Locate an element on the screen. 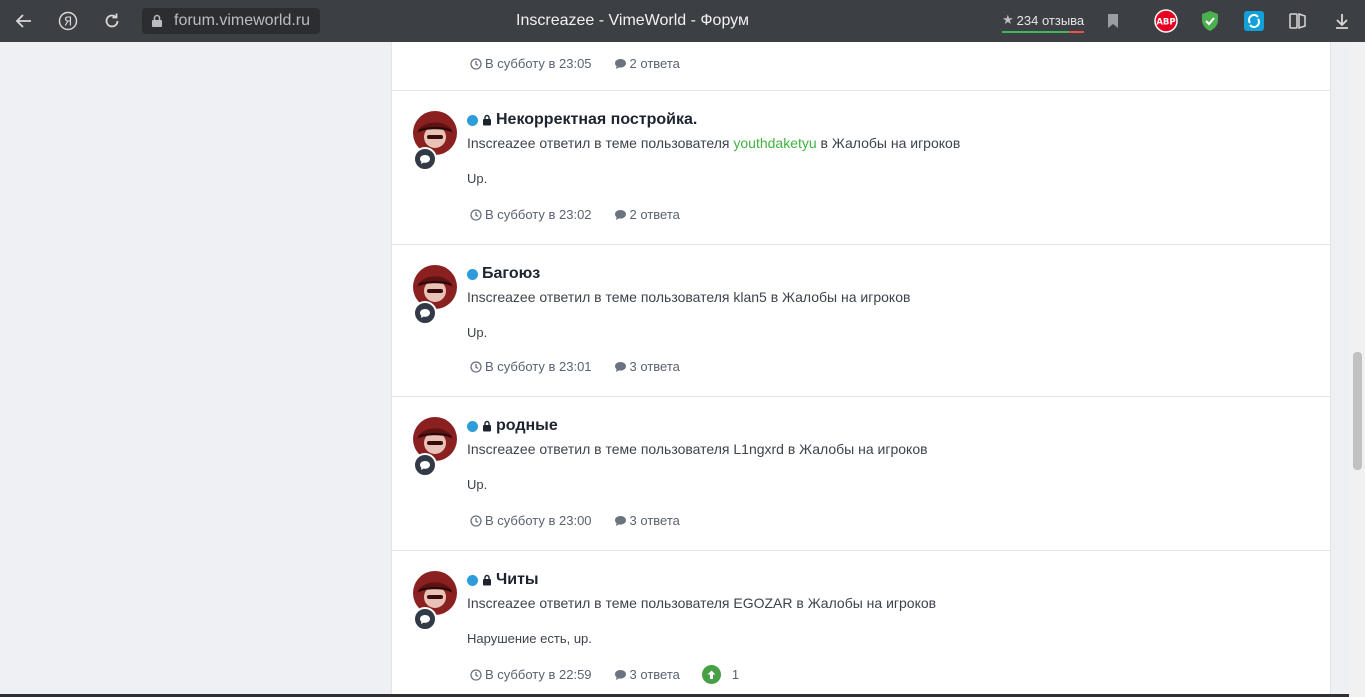  entry-title-row: Некорректная постройка. is located at coordinates (582, 120).